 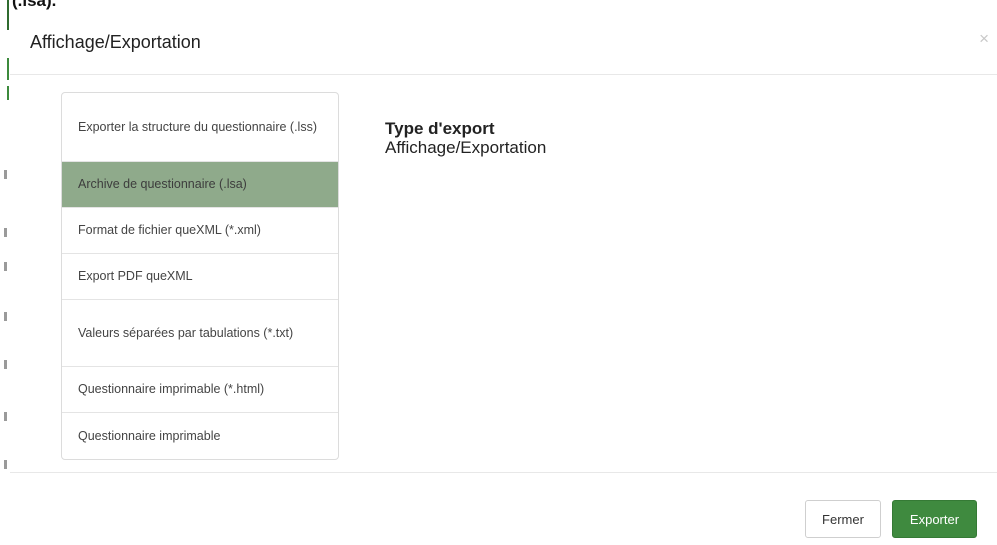 I want to click on list-item-printable-html: Questionnaire imprimable (*.html), so click(x=200, y=390).